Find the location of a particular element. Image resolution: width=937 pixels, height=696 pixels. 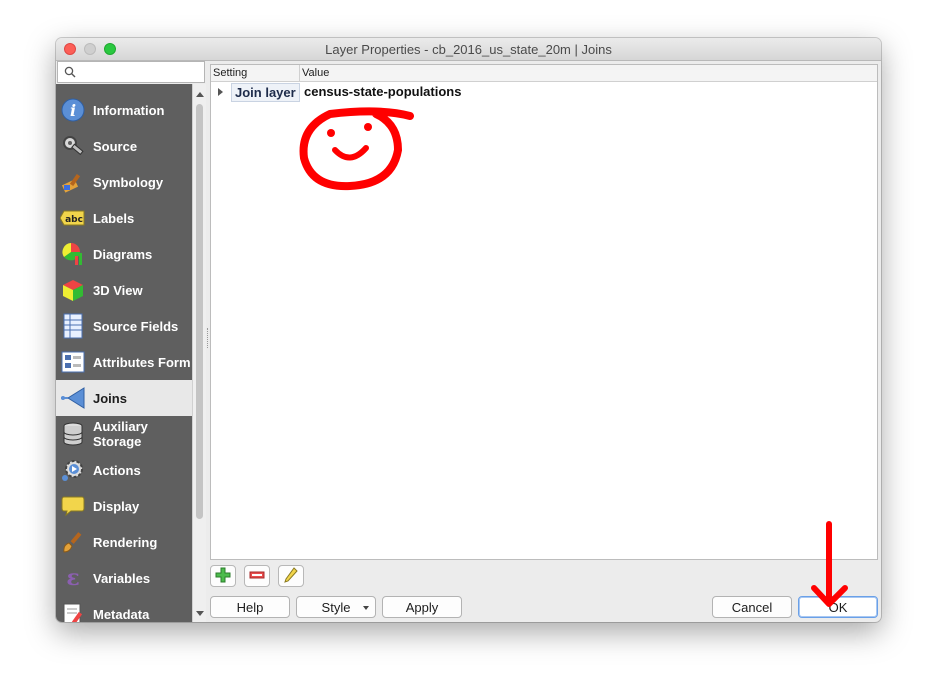

attributes-form-icon is located at coordinates (73, 362).